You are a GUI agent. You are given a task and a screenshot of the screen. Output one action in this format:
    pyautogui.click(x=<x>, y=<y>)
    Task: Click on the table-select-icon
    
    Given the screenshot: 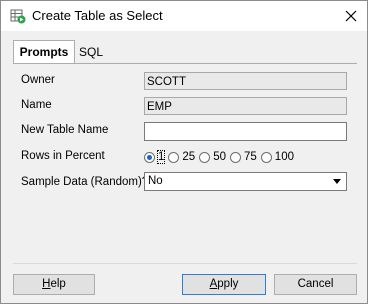 What is the action you would take?
    pyautogui.click(x=18, y=16)
    